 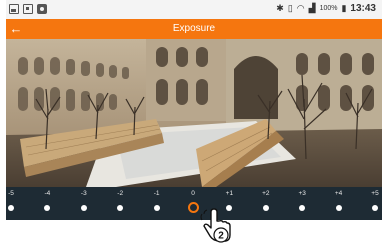 What do you see at coordinates (290, 8) in the screenshot?
I see `vibrate-icon: ▯` at bounding box center [290, 8].